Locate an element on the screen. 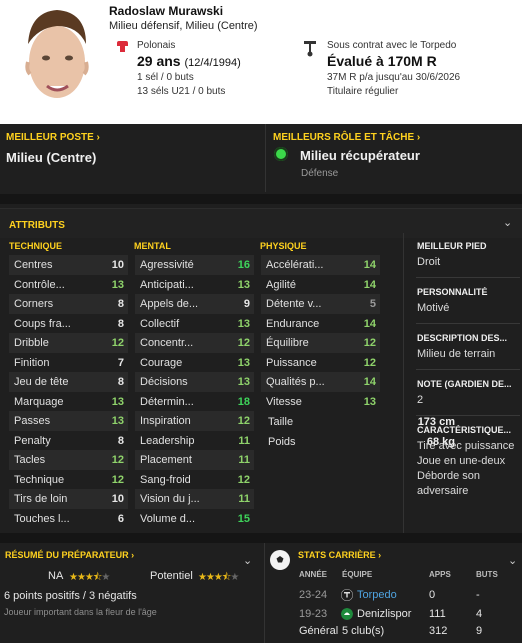 This screenshot has width=522, height=643. attribute-row: Courage 13 is located at coordinates (194, 363).